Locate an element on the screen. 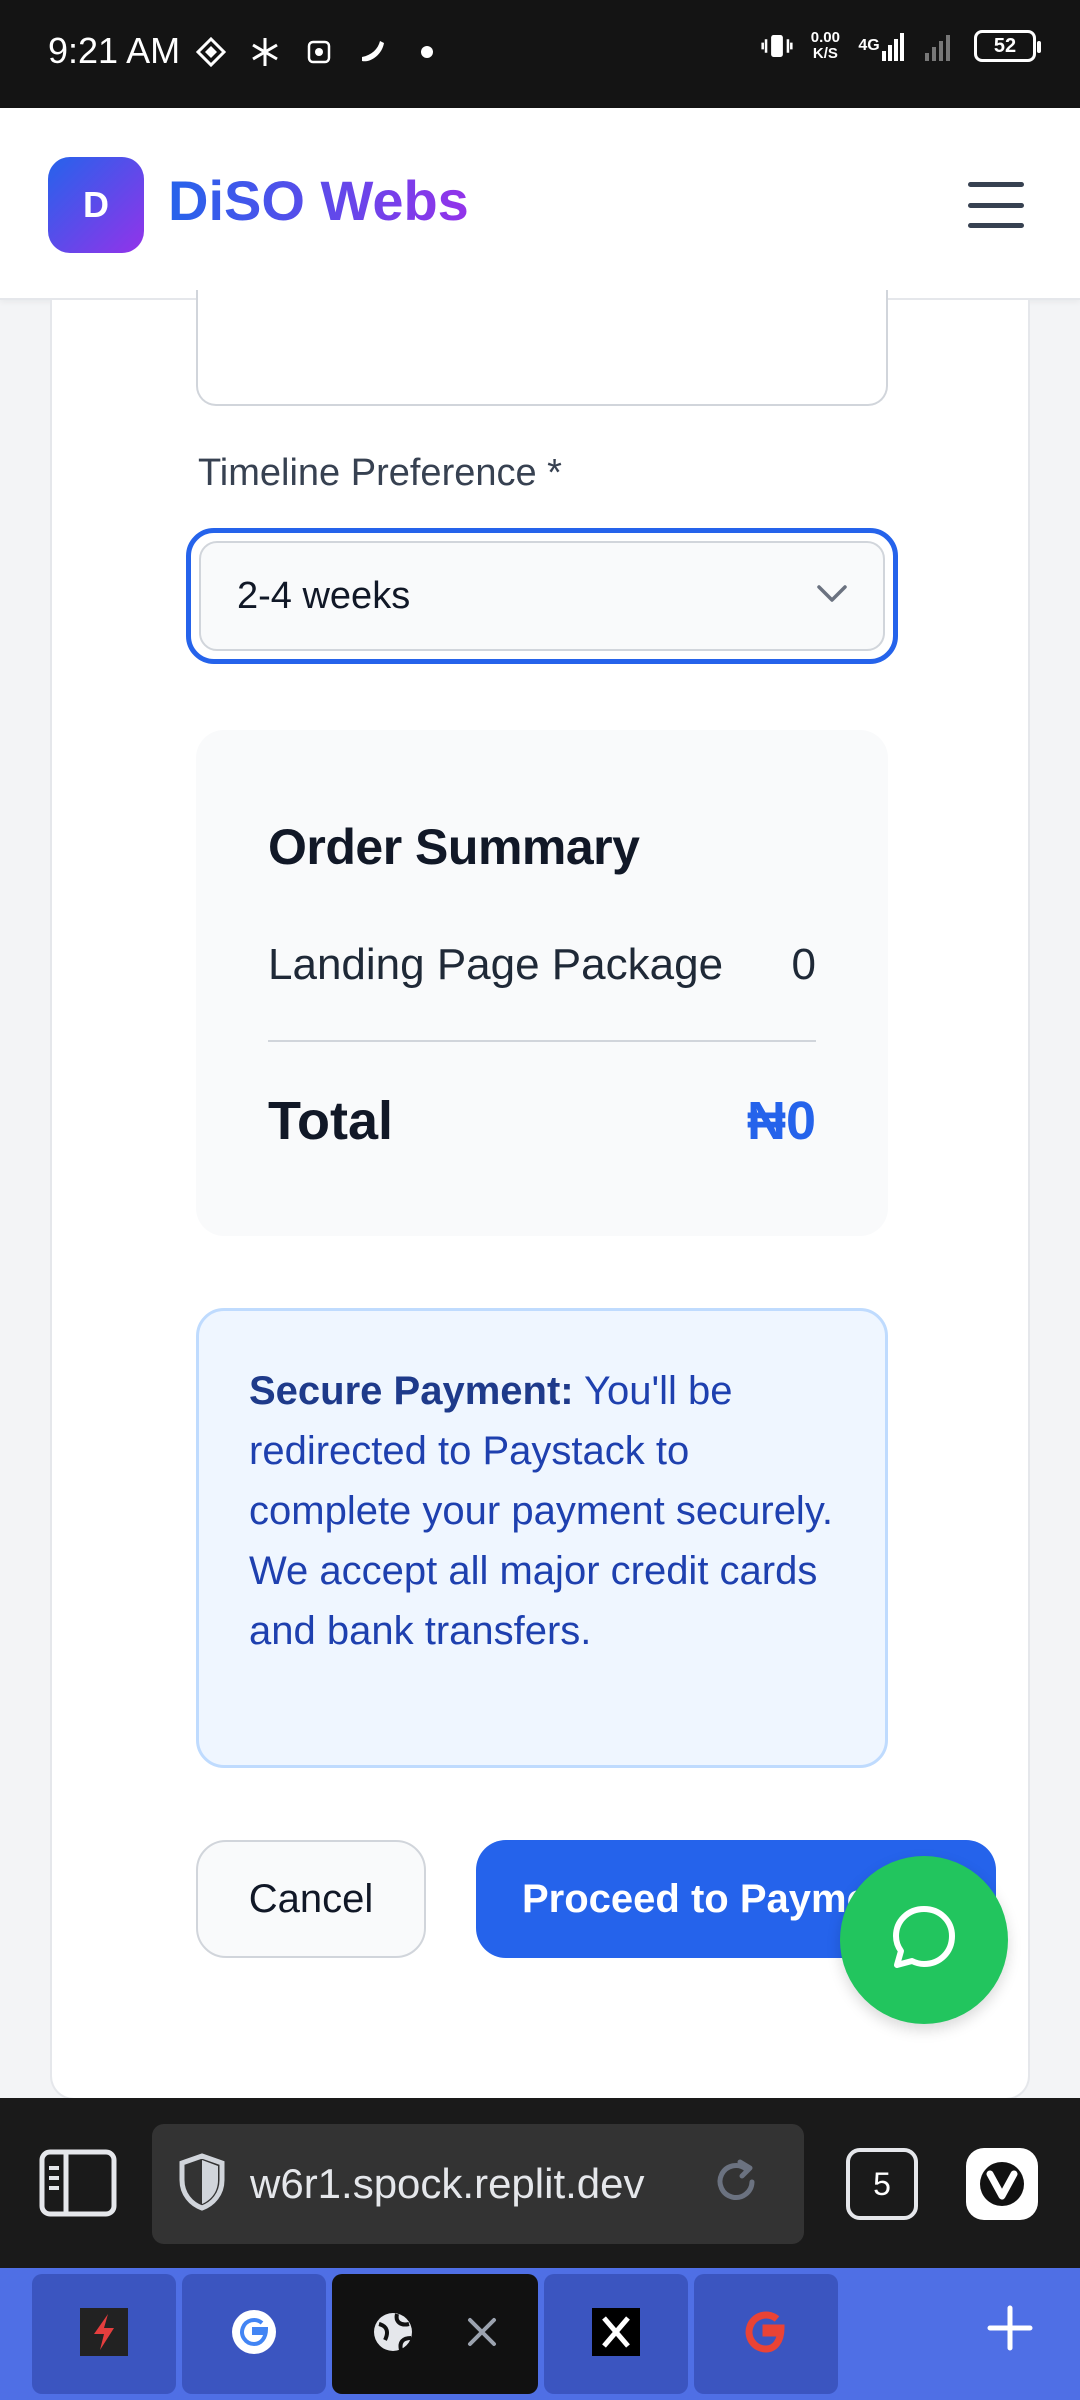 The height and width of the screenshot is (2400, 1080). chevron-down-icon is located at coordinates (832, 596).